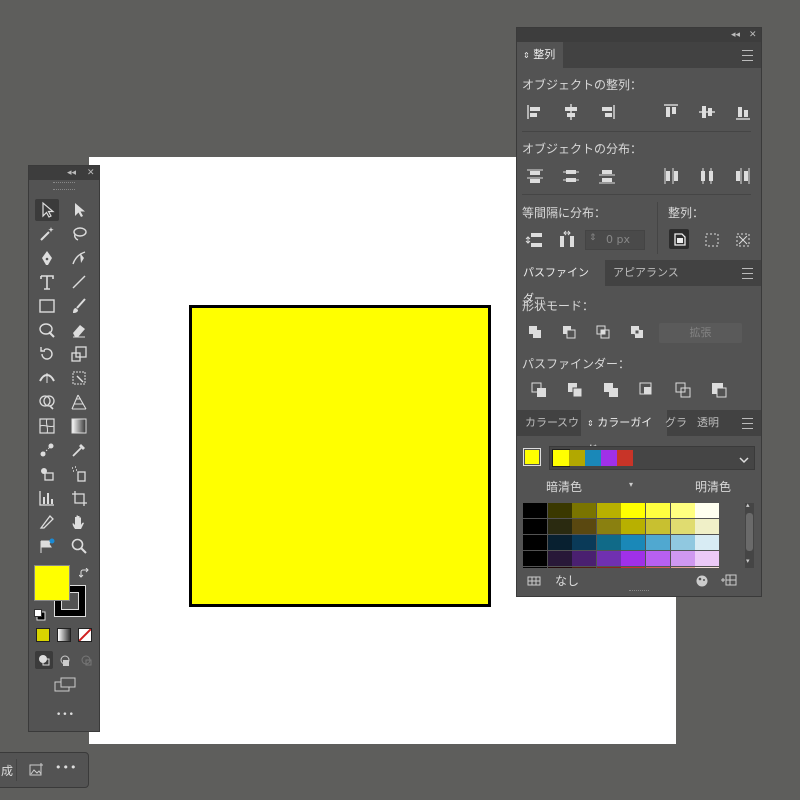 The width and height of the screenshot is (800, 800). I want to click on trim-icon, so click(575, 390).